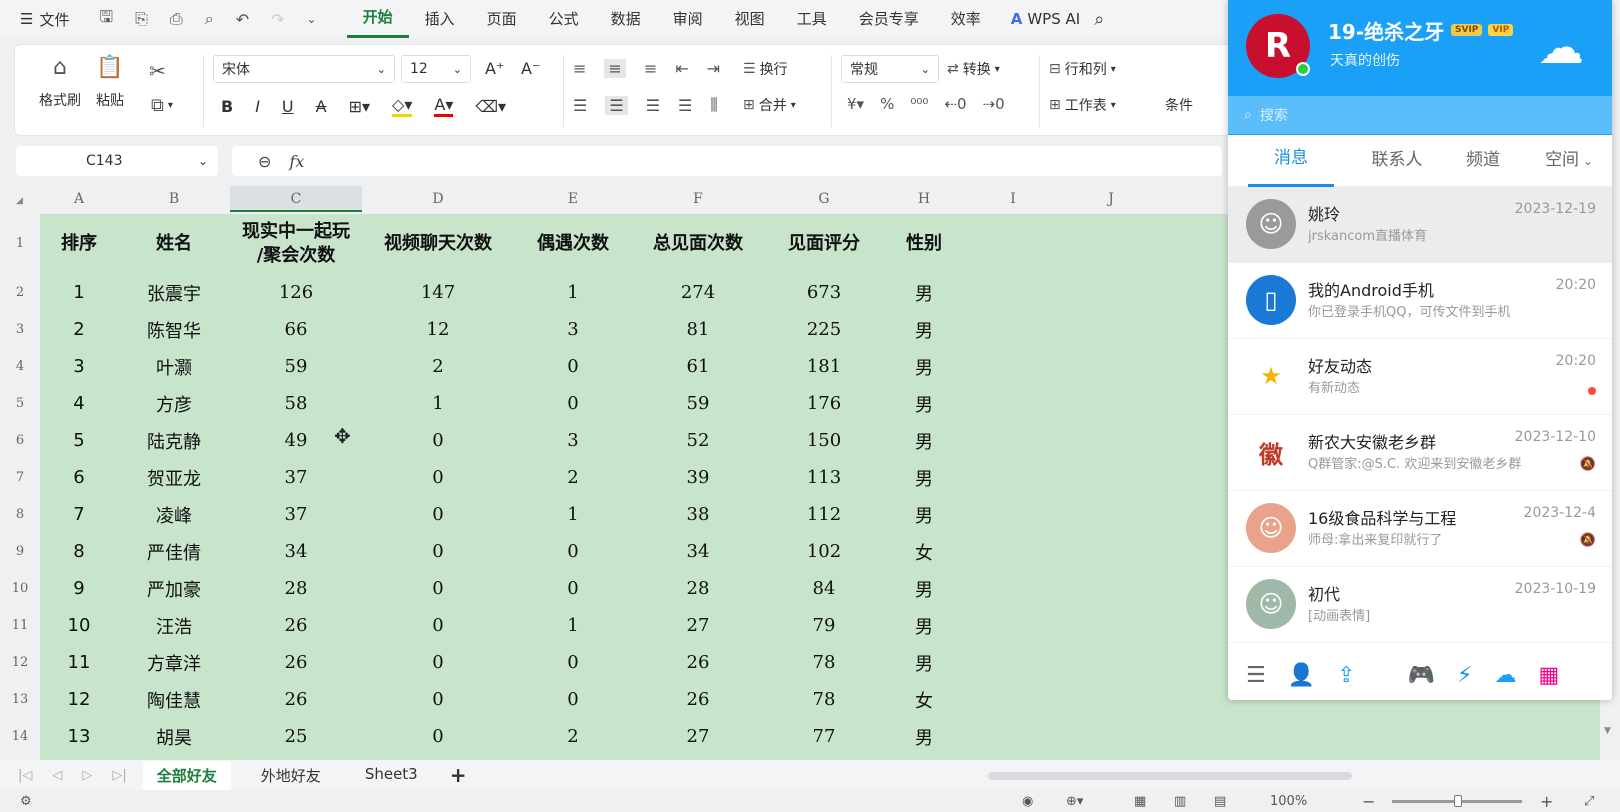 This screenshot has width=1620, height=812. Describe the element at coordinates (242, 19) in the screenshot. I see `undo-icon: ↶` at that location.